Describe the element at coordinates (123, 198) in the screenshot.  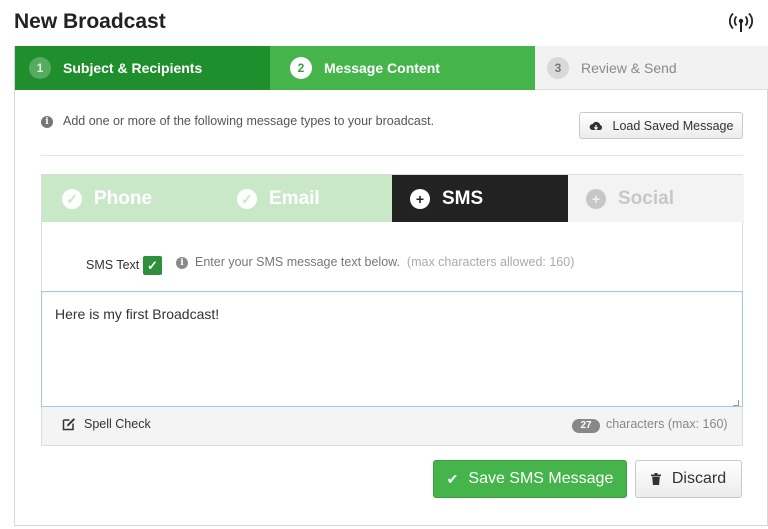
I see `tab-label: Phone` at that location.